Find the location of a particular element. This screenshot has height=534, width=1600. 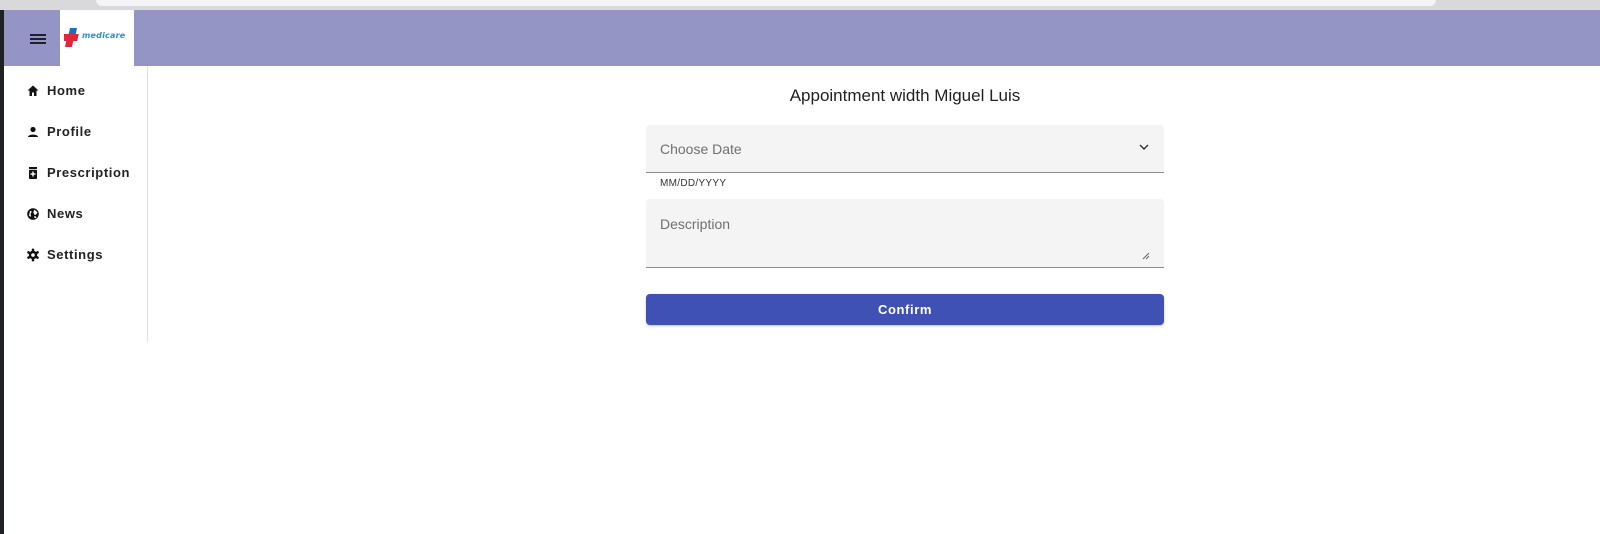

prescription-icon is located at coordinates (33, 173).